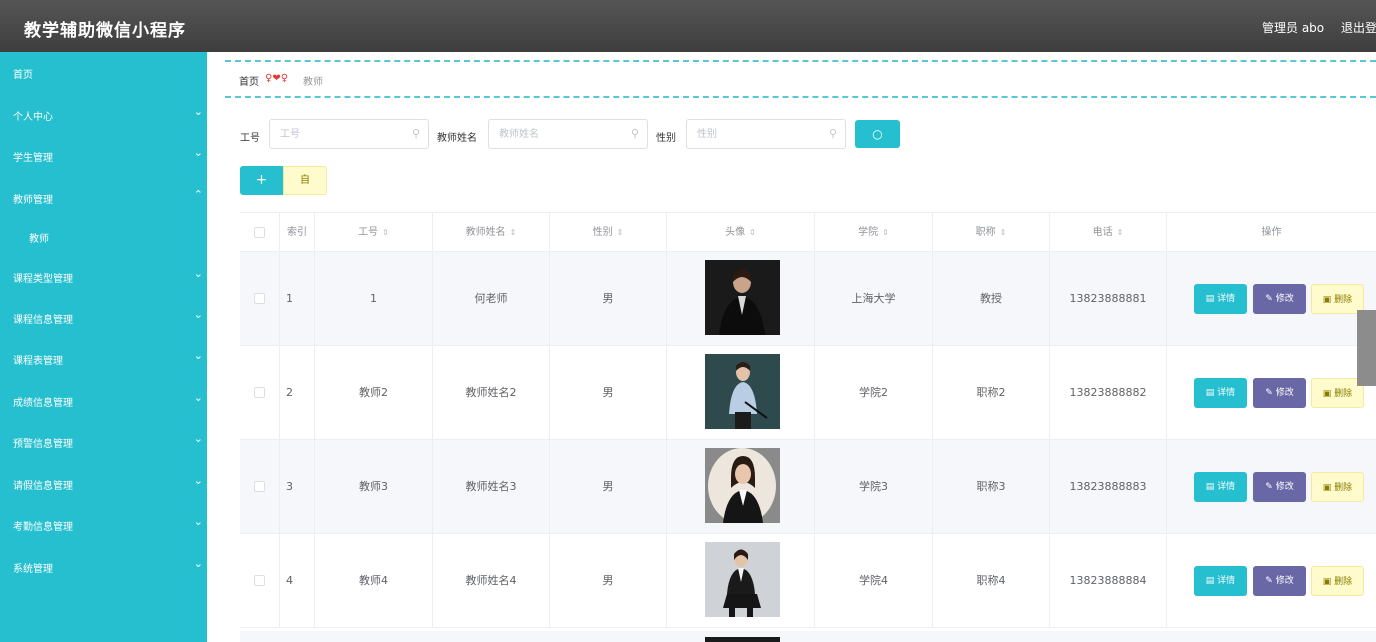  Describe the element at coordinates (1108, 393) in the screenshot. I see `cell-phone: 13823888882` at that location.